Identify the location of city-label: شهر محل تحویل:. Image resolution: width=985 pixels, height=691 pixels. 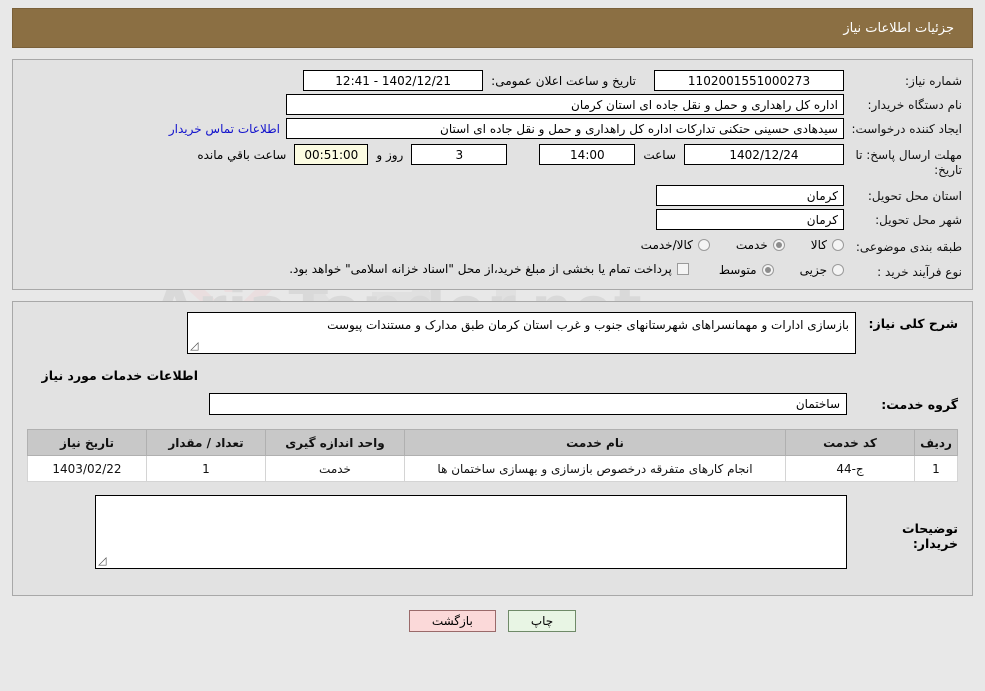
(918, 220).